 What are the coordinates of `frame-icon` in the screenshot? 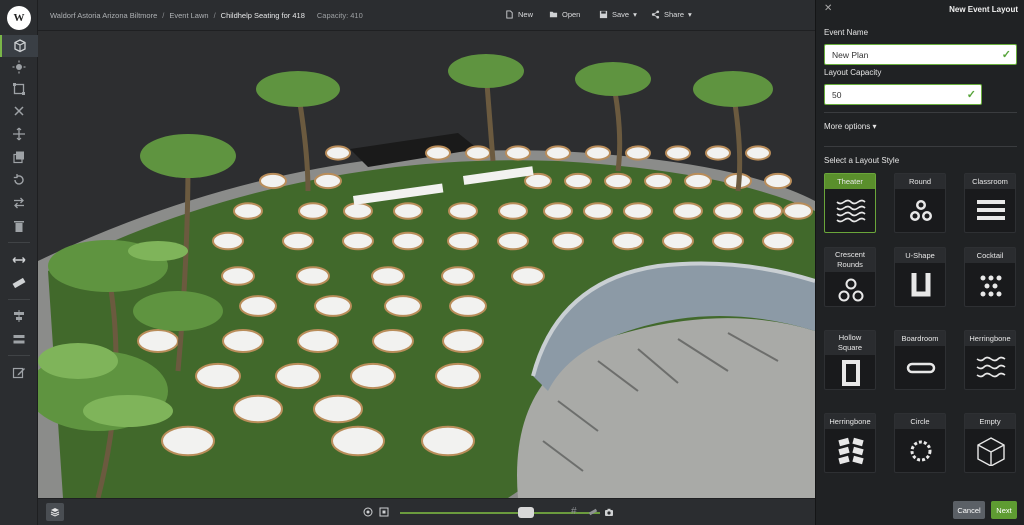 It's located at (19, 89).